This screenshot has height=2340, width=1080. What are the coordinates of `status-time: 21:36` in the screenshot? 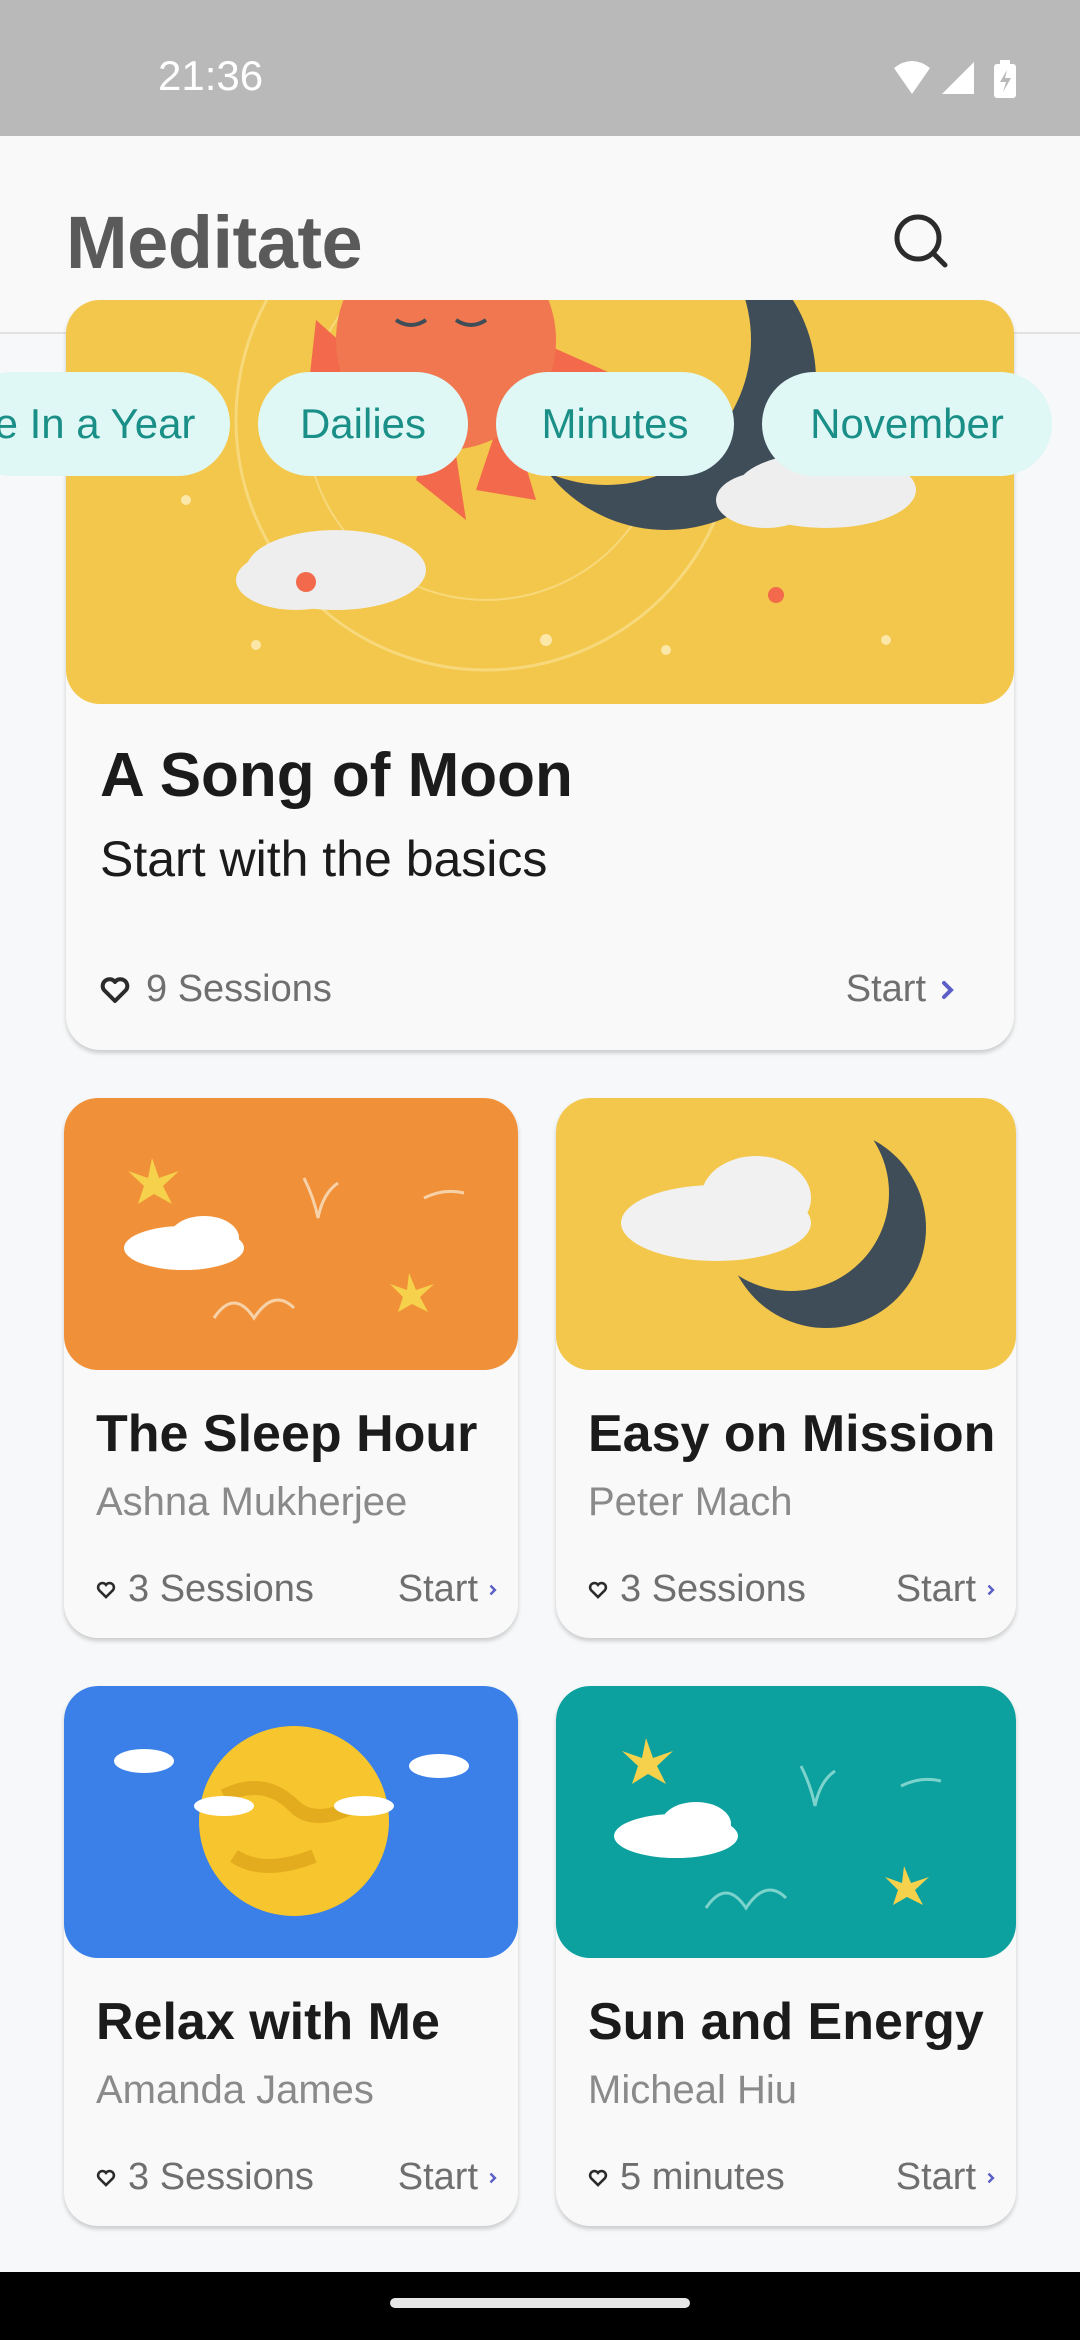 It's located at (211, 75).